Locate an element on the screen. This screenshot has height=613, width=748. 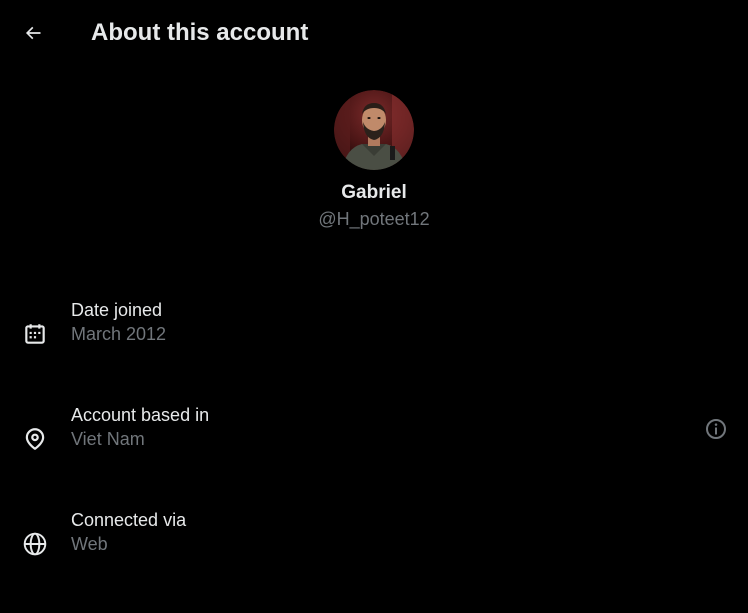
header: About this account is located at coordinates (374, 33).